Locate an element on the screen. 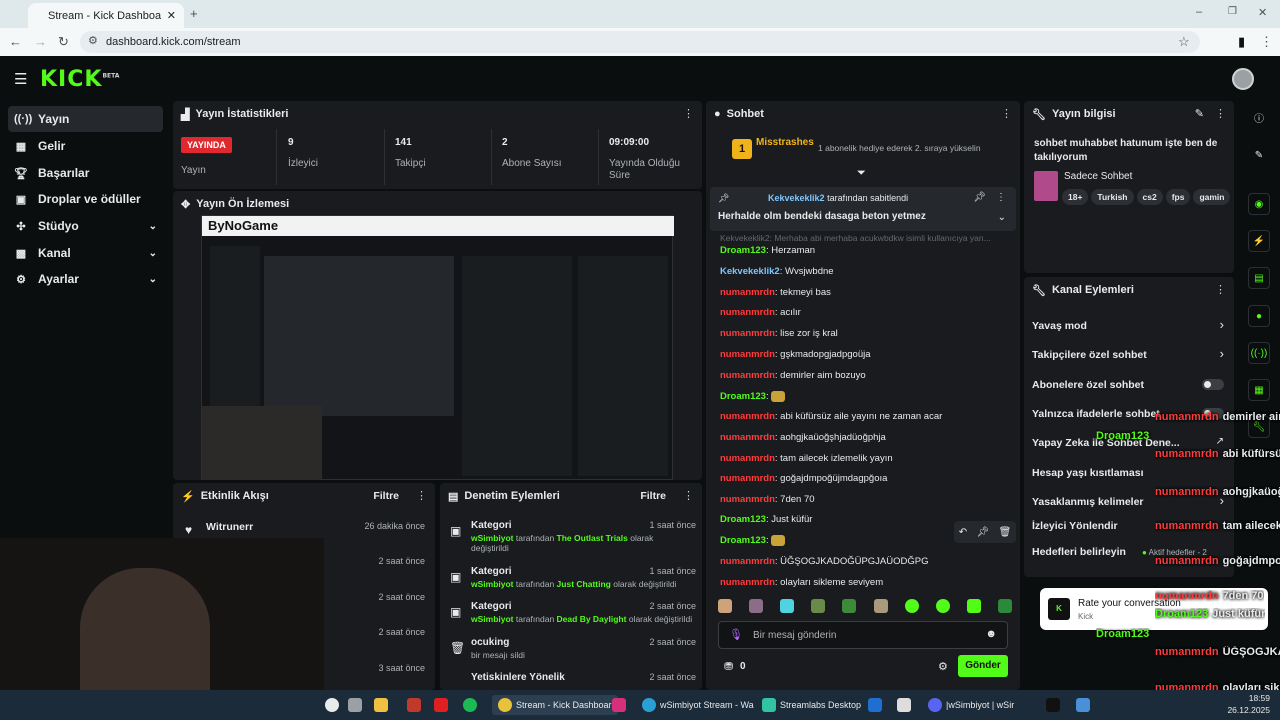 Image resolution: width=1280 pixels, height=720 pixels. reply-icon: ↶ is located at coordinates (963, 532).